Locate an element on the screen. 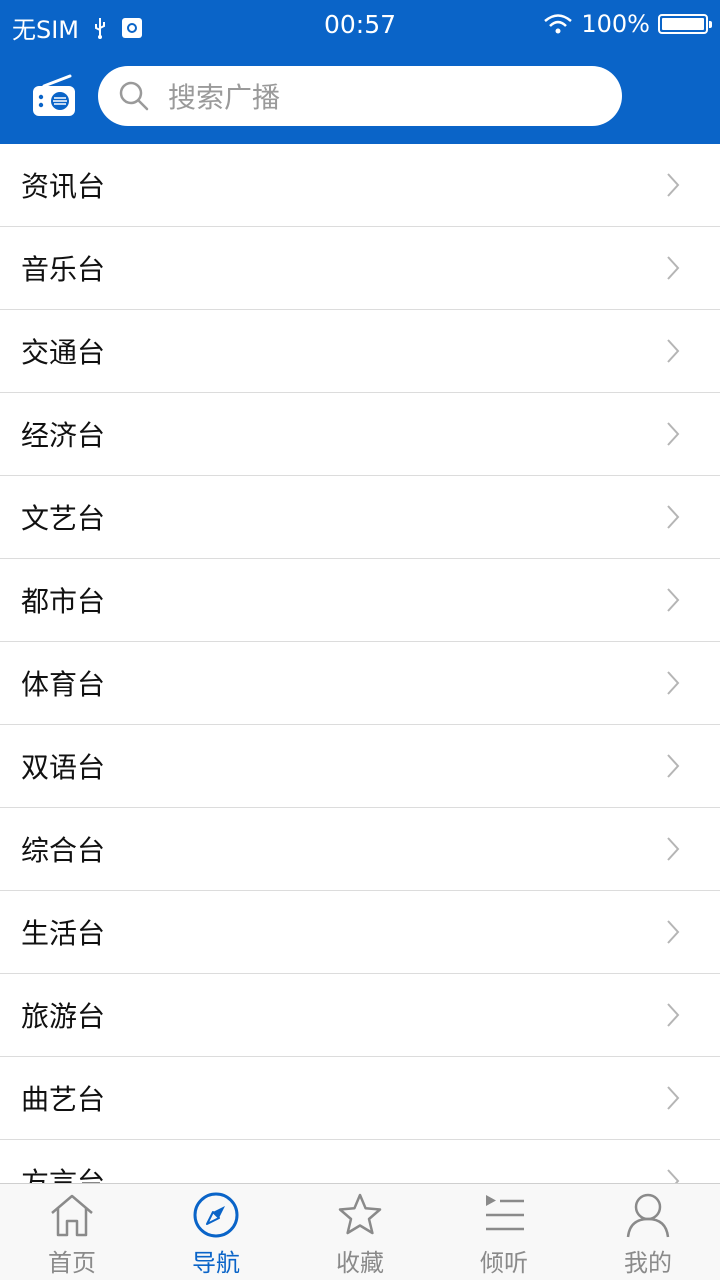 The height and width of the screenshot is (1280, 720). list-item: 方言台 is located at coordinates (360, 1161).